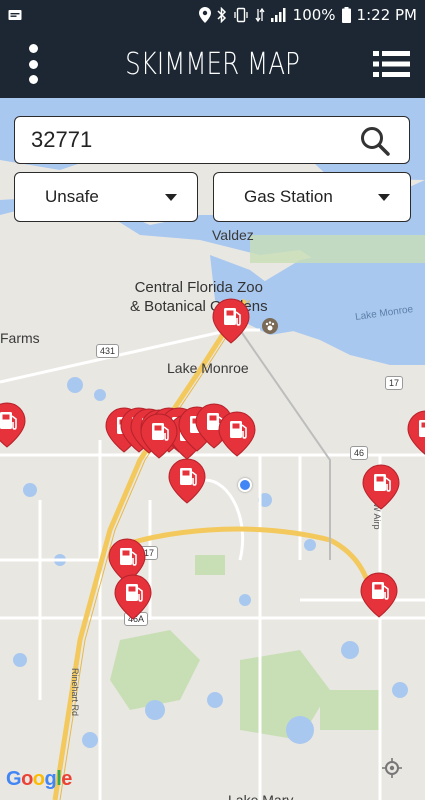 The height and width of the screenshot is (800, 425). Describe the element at coordinates (270, 326) in the screenshot. I see `zoo-paw-icon` at that location.